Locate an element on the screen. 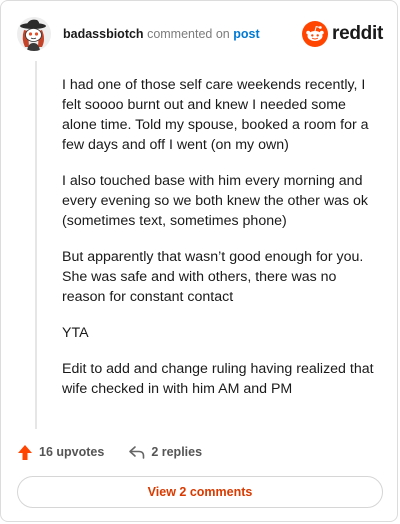  view-comments-button: View 2 comments is located at coordinates (200, 492).